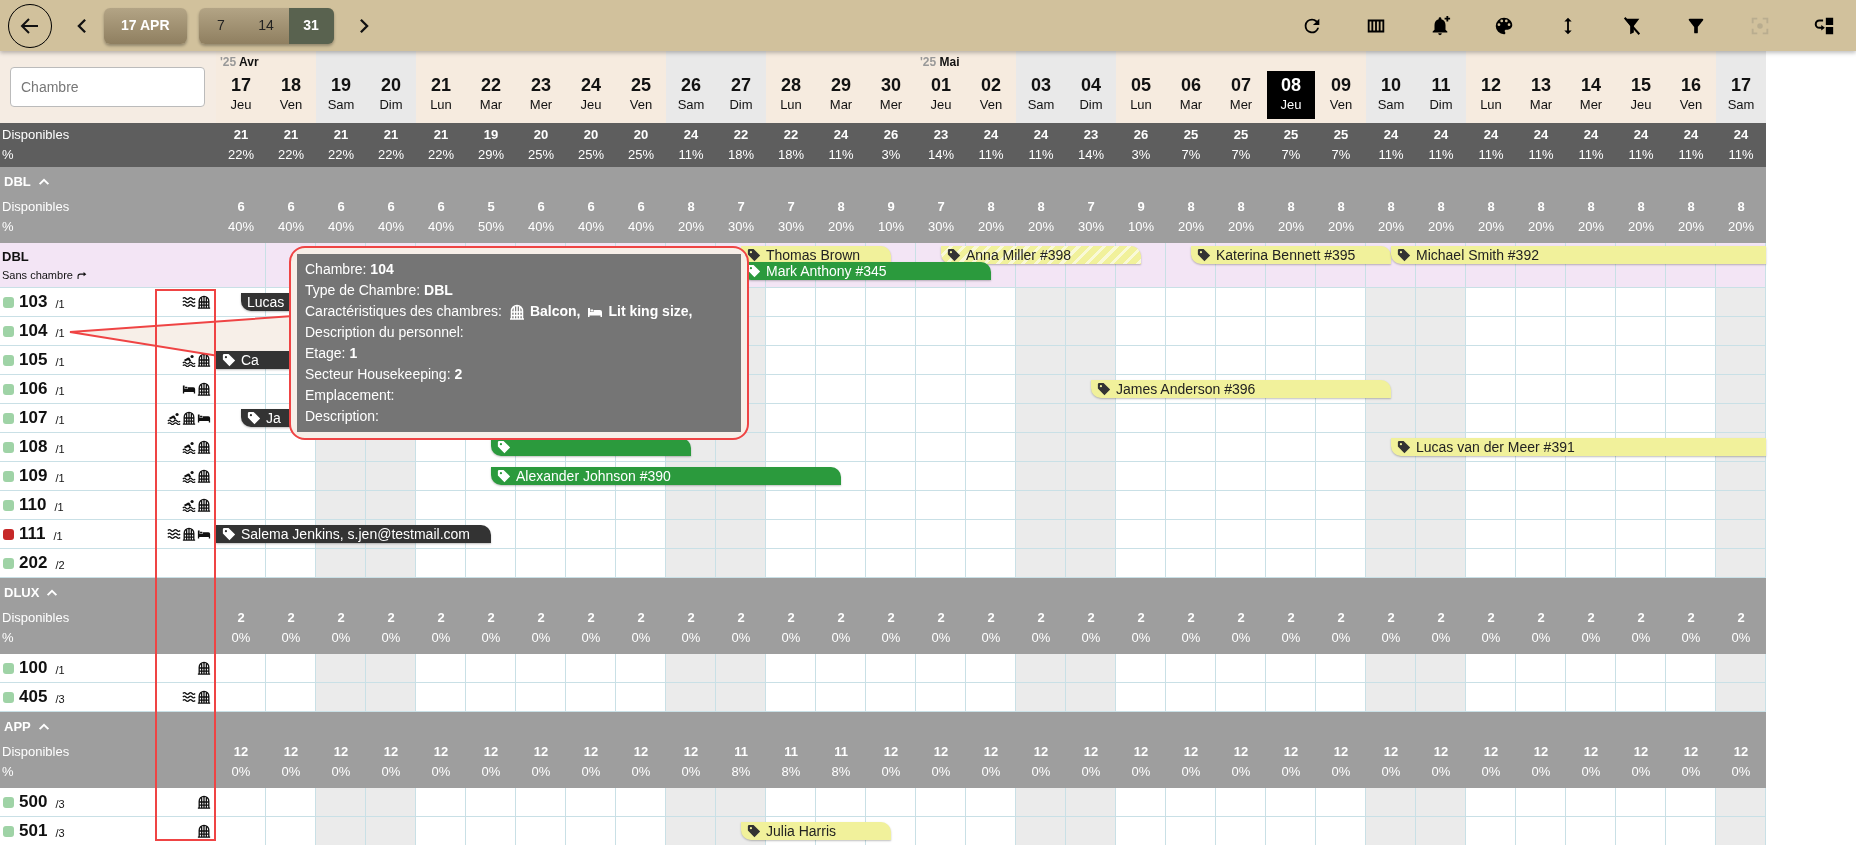 The image size is (1856, 845). What do you see at coordinates (1341, 155) in the screenshot?
I see `occupancy-percent: 7%` at bounding box center [1341, 155].